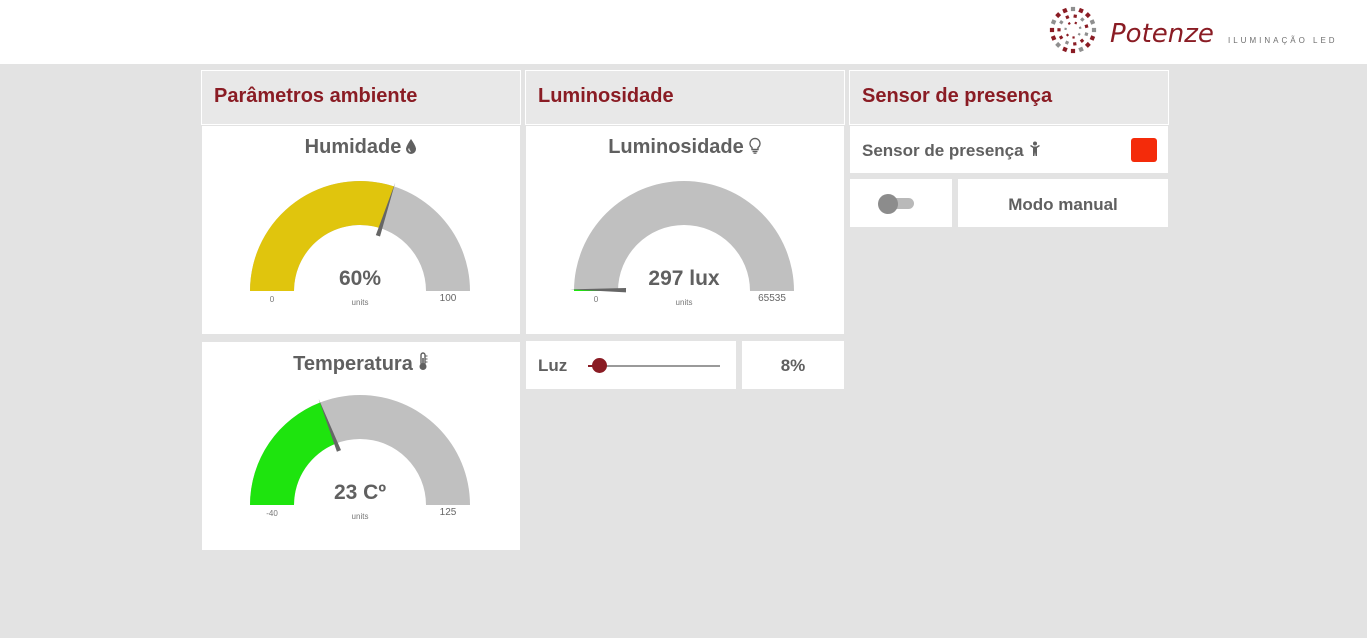  Describe the element at coordinates (448, 512) in the screenshot. I see `temperature-gauge-max: 125` at that location.